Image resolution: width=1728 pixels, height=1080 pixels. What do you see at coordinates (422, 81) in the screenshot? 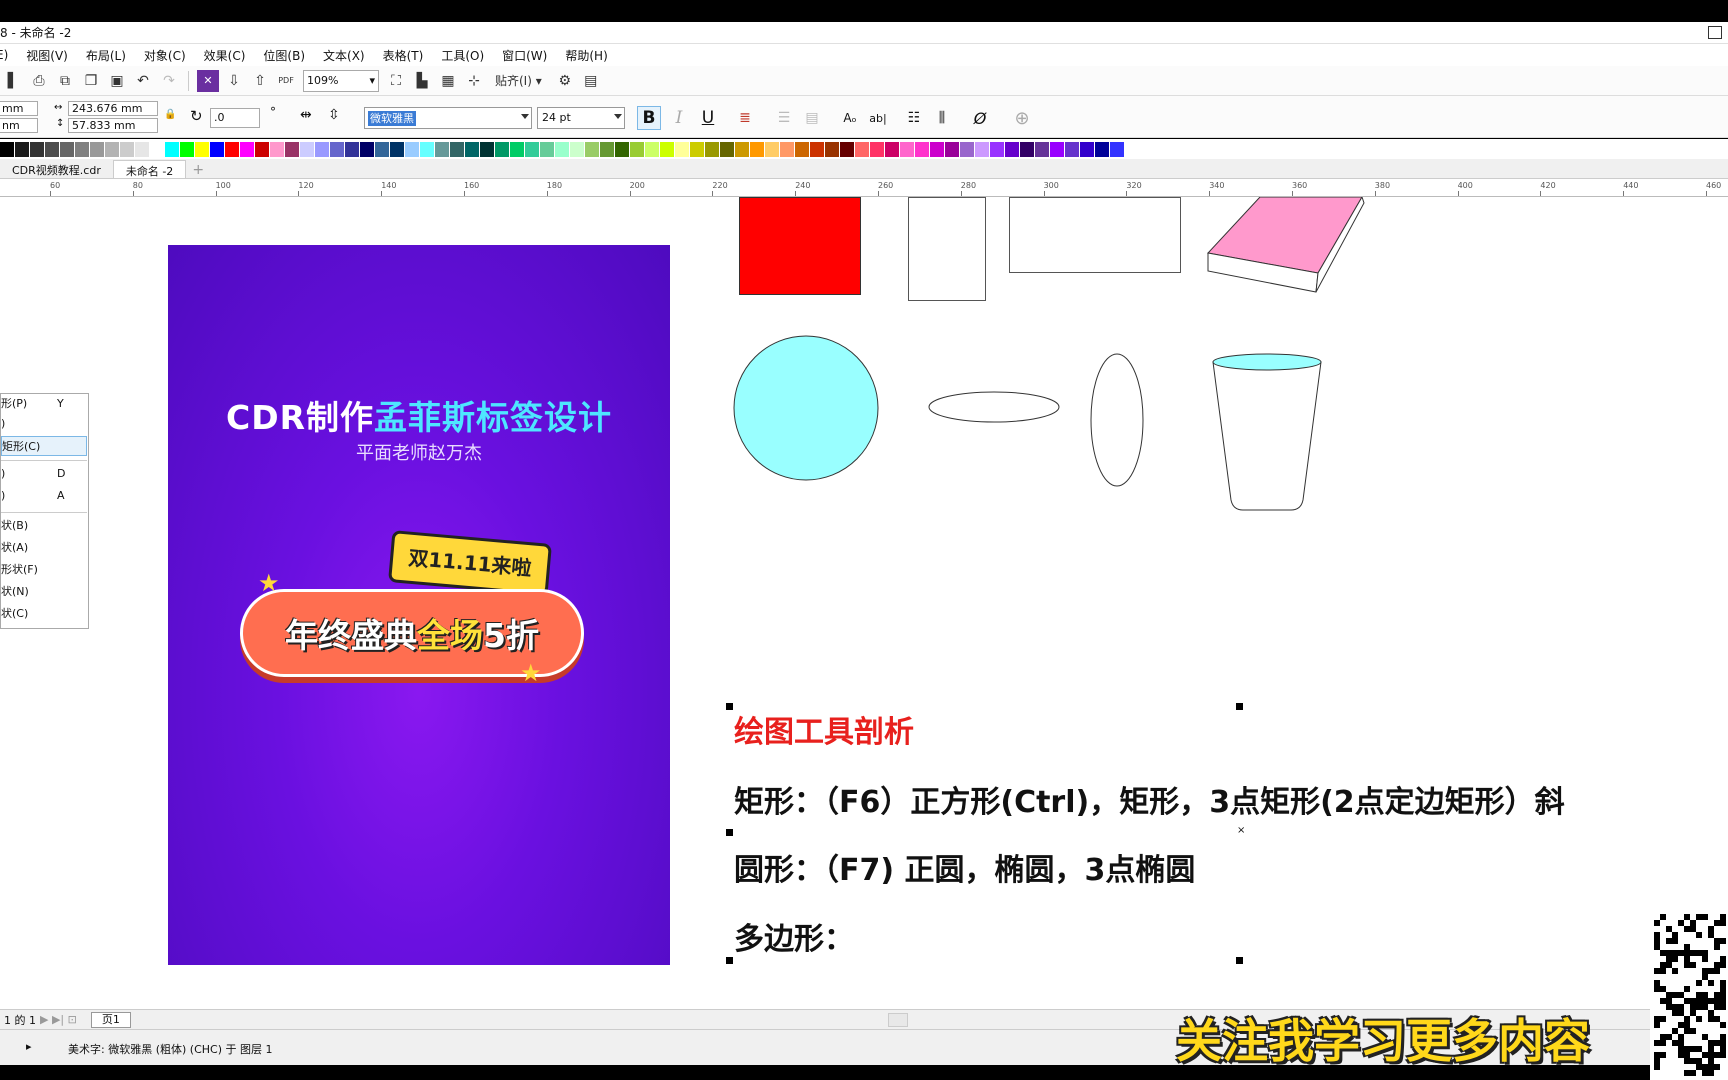
I see `rulers-icon: ▙` at bounding box center [422, 81].